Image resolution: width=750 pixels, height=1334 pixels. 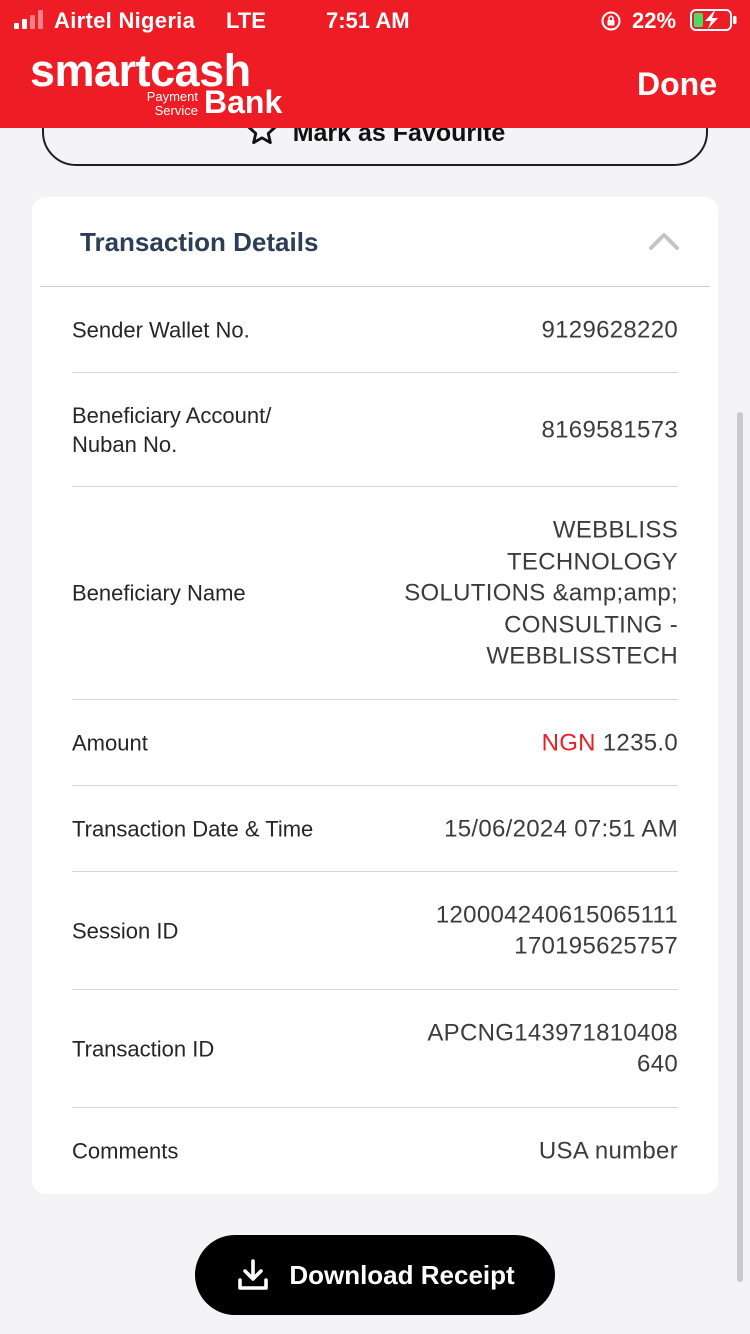 I want to click on signal-strength-icon, so click(x=28, y=19).